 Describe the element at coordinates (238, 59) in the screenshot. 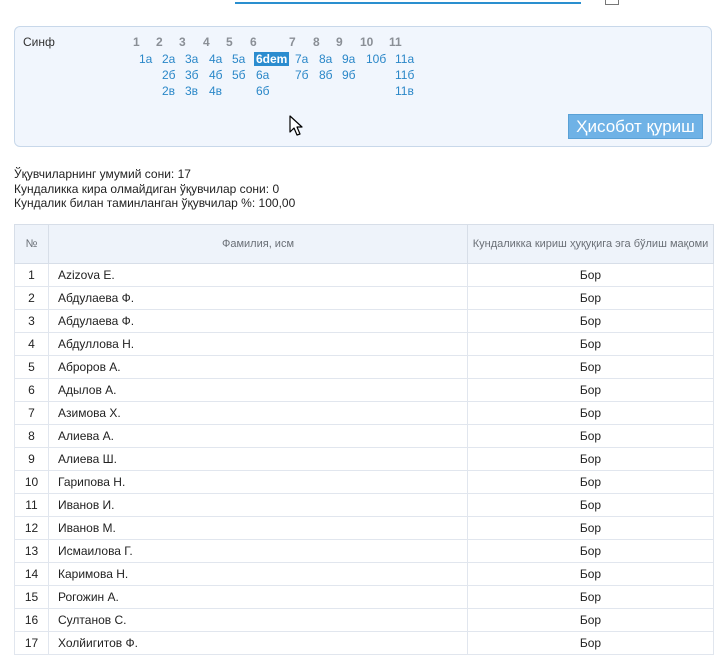

I see `class-link: 5а` at that location.